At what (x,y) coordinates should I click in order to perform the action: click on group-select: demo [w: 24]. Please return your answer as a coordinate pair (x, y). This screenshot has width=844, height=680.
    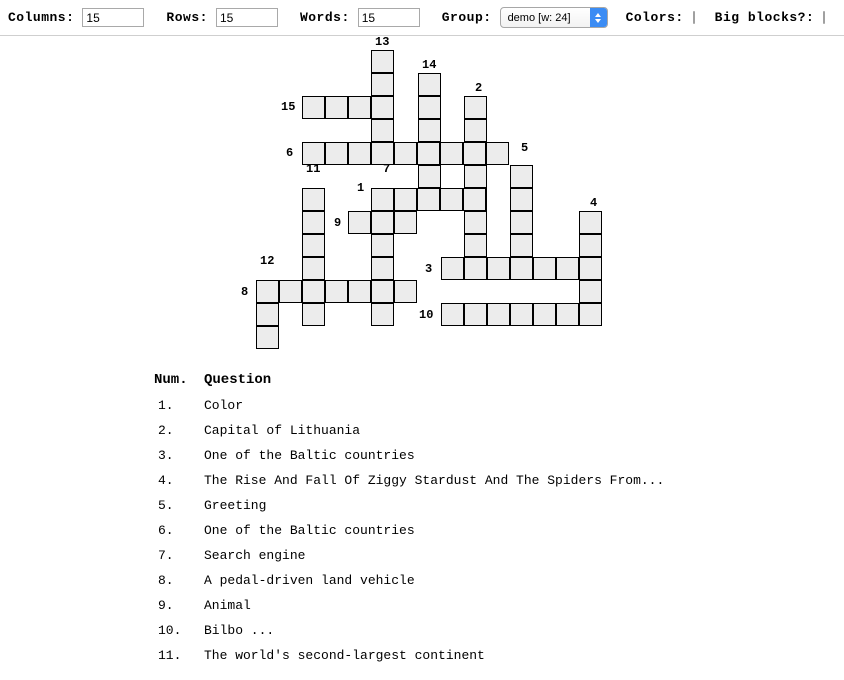
    Looking at the image, I should click on (553, 17).